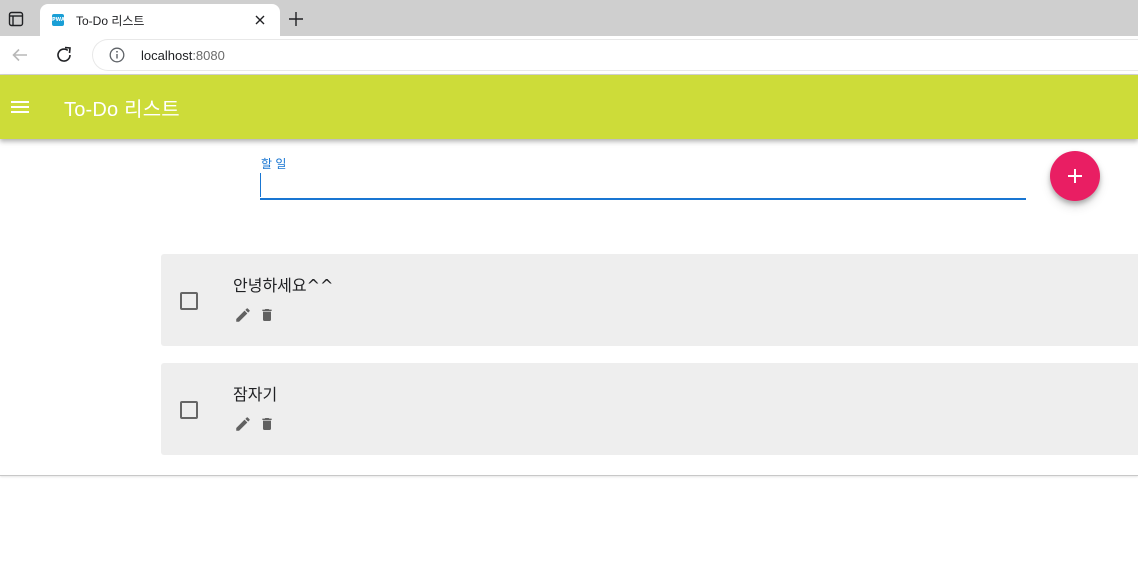 The height and width of the screenshot is (564, 1138). Describe the element at coordinates (117, 55) in the screenshot. I see `site-info-icon` at that location.